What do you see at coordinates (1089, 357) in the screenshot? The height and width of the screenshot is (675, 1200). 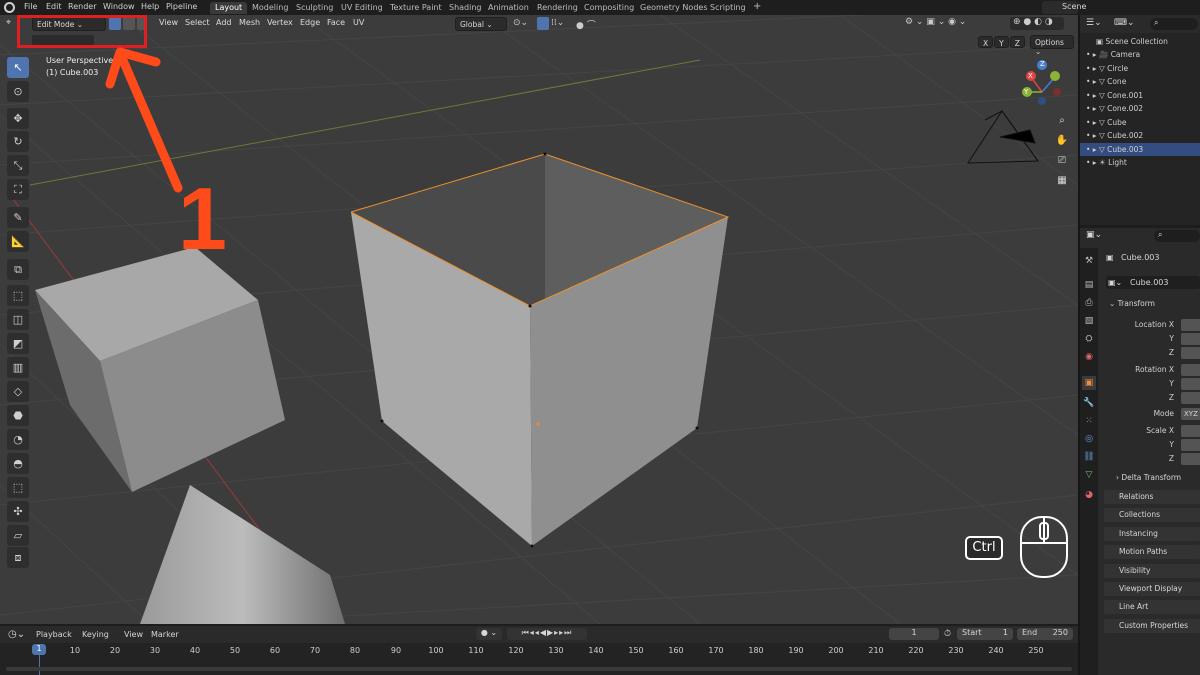 I see `world-tab-icon: ◉` at bounding box center [1089, 357].